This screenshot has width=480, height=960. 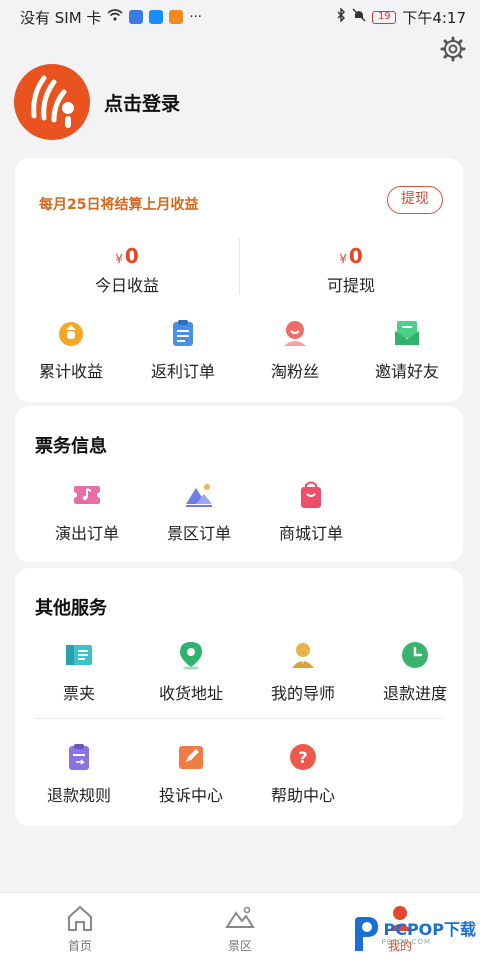 I want to click on mountain-icon, so click(x=240, y=917).